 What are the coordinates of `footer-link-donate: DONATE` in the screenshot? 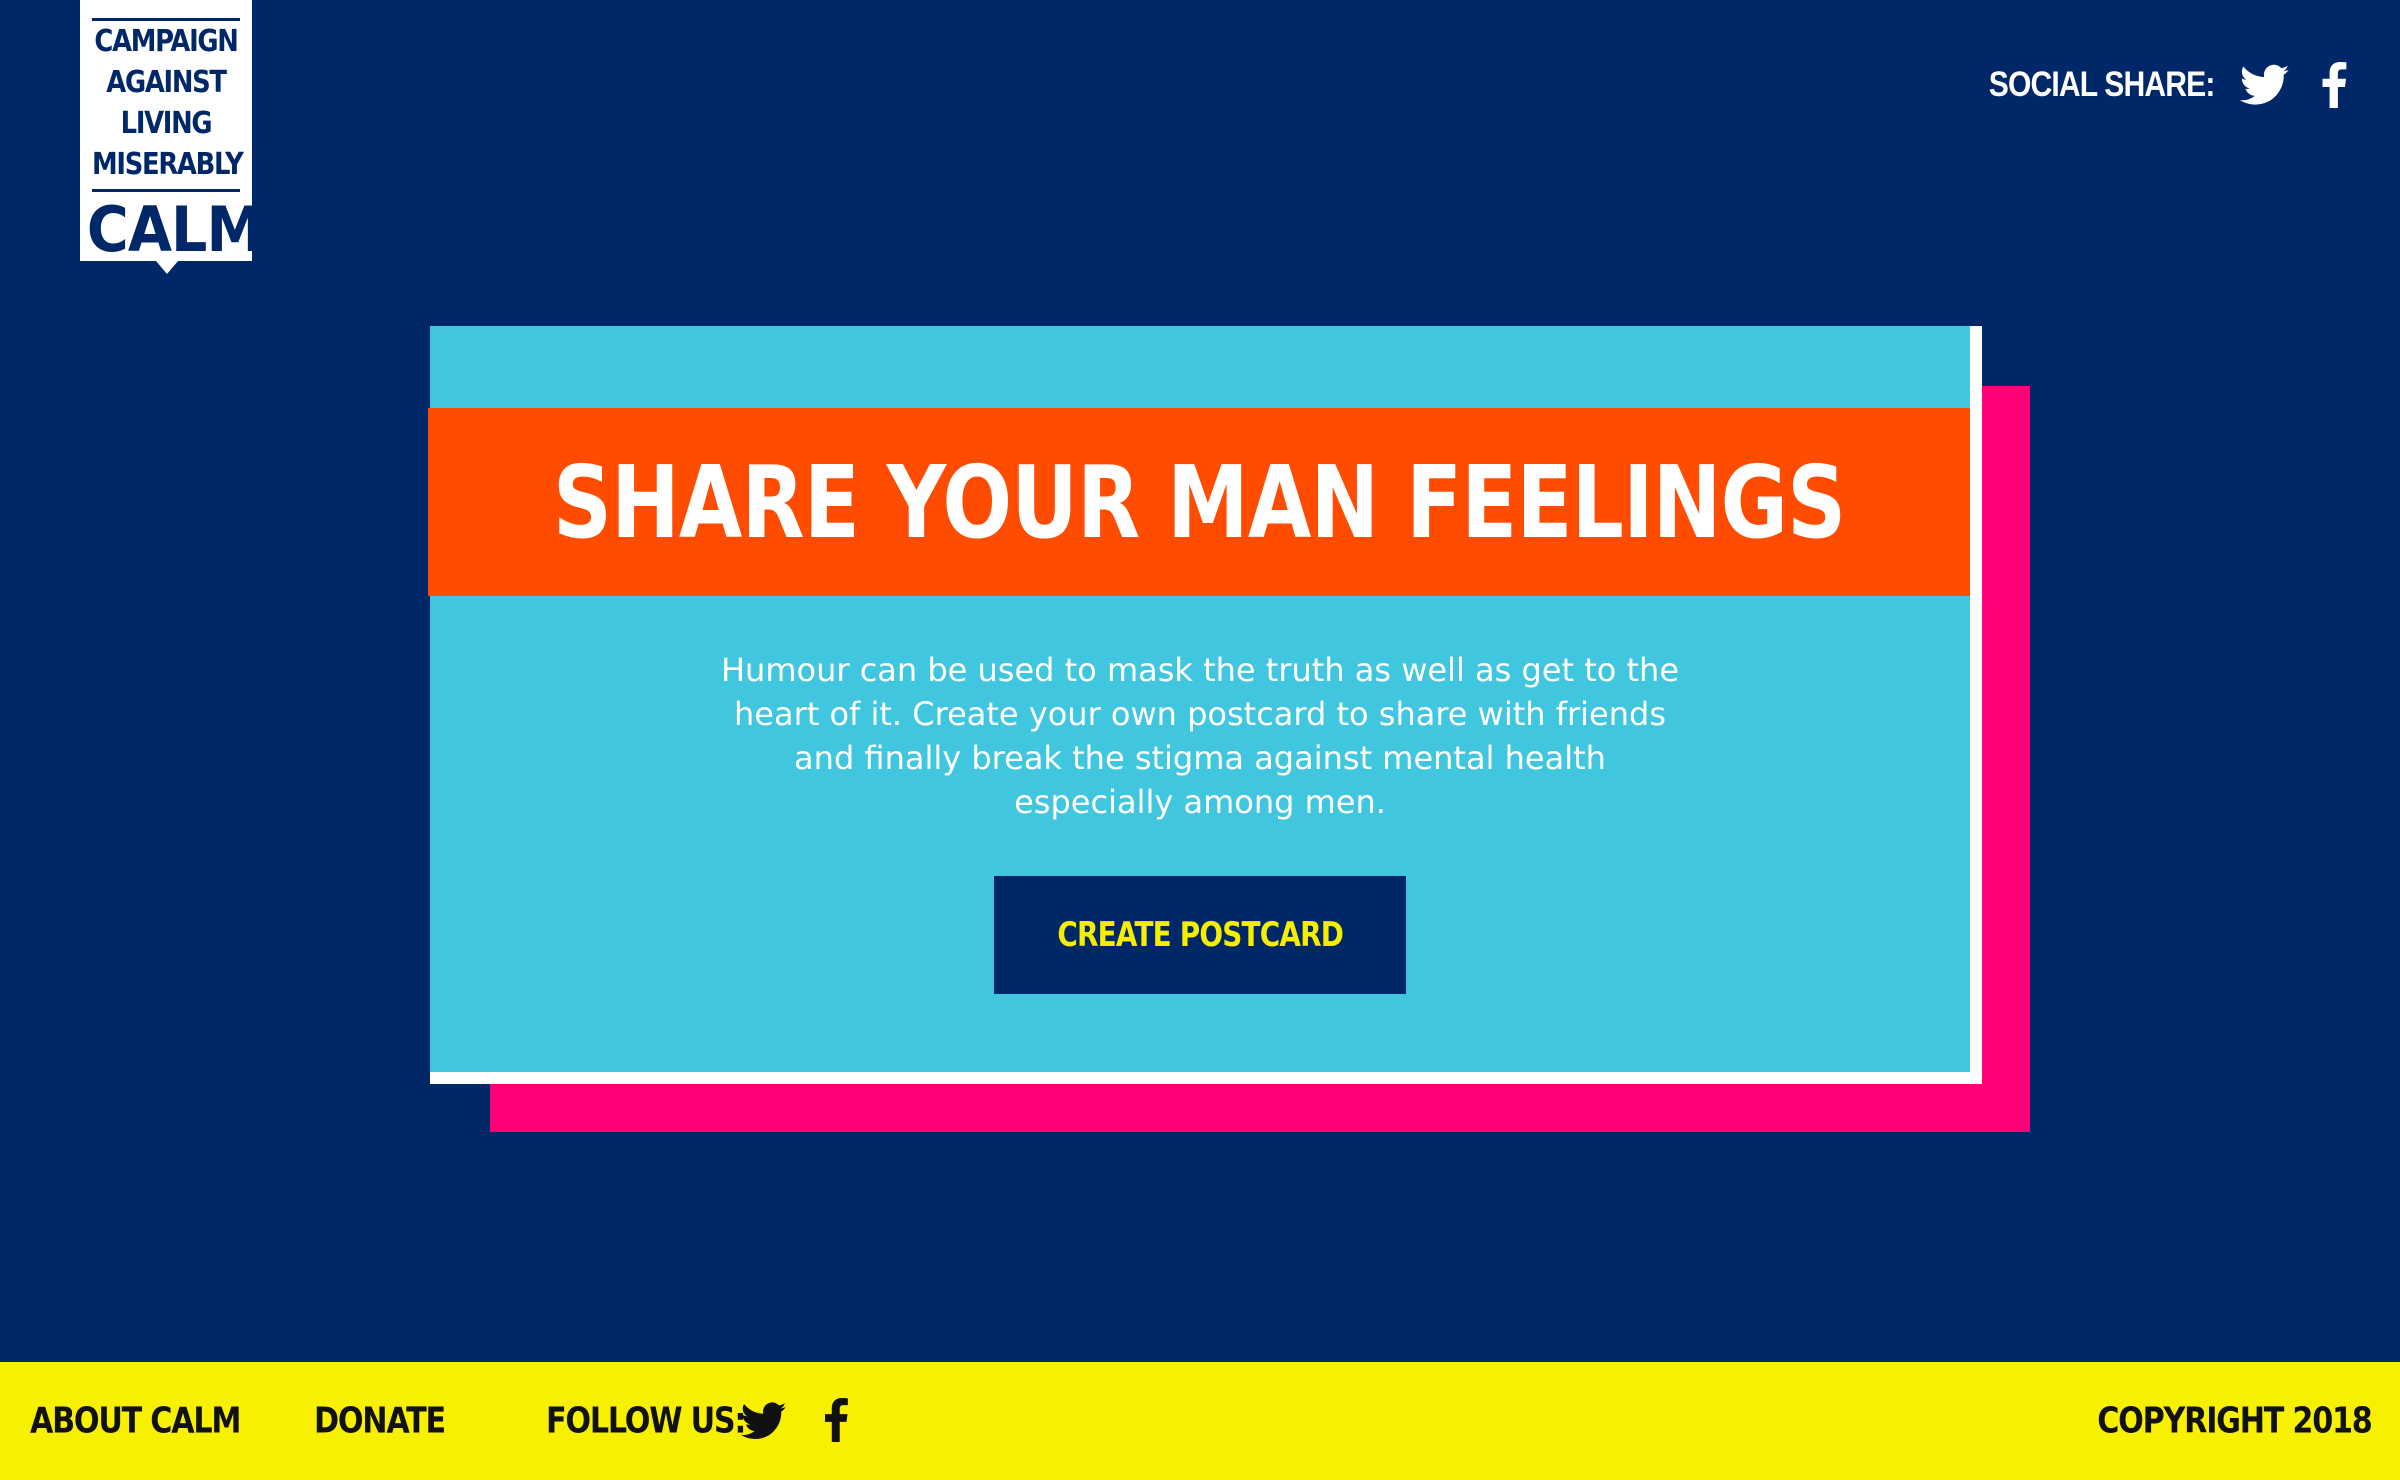 It's located at (392, 1421).